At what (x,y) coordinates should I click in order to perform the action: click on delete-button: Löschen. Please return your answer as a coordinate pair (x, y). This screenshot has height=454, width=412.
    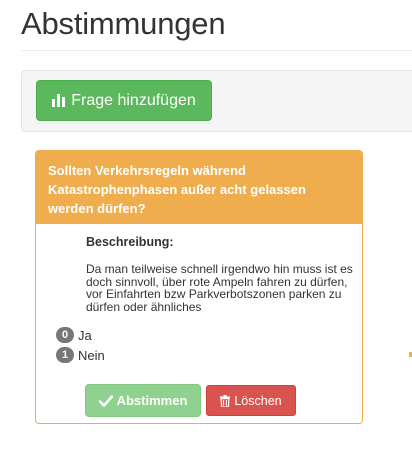
    Looking at the image, I should click on (251, 400).